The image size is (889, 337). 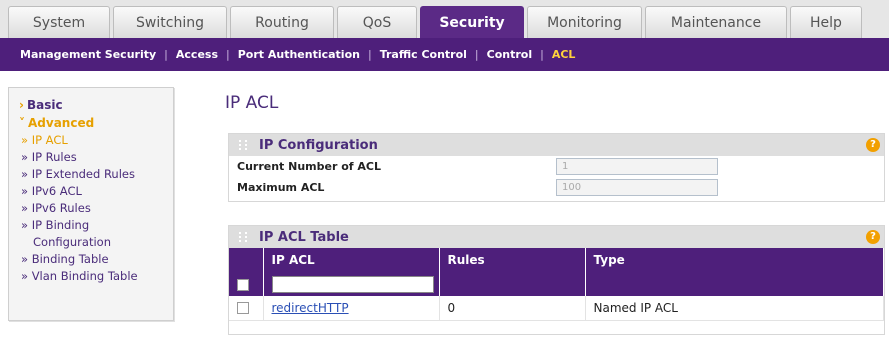 What do you see at coordinates (282, 22) in the screenshot?
I see `tab-routing: Routing` at bounding box center [282, 22].